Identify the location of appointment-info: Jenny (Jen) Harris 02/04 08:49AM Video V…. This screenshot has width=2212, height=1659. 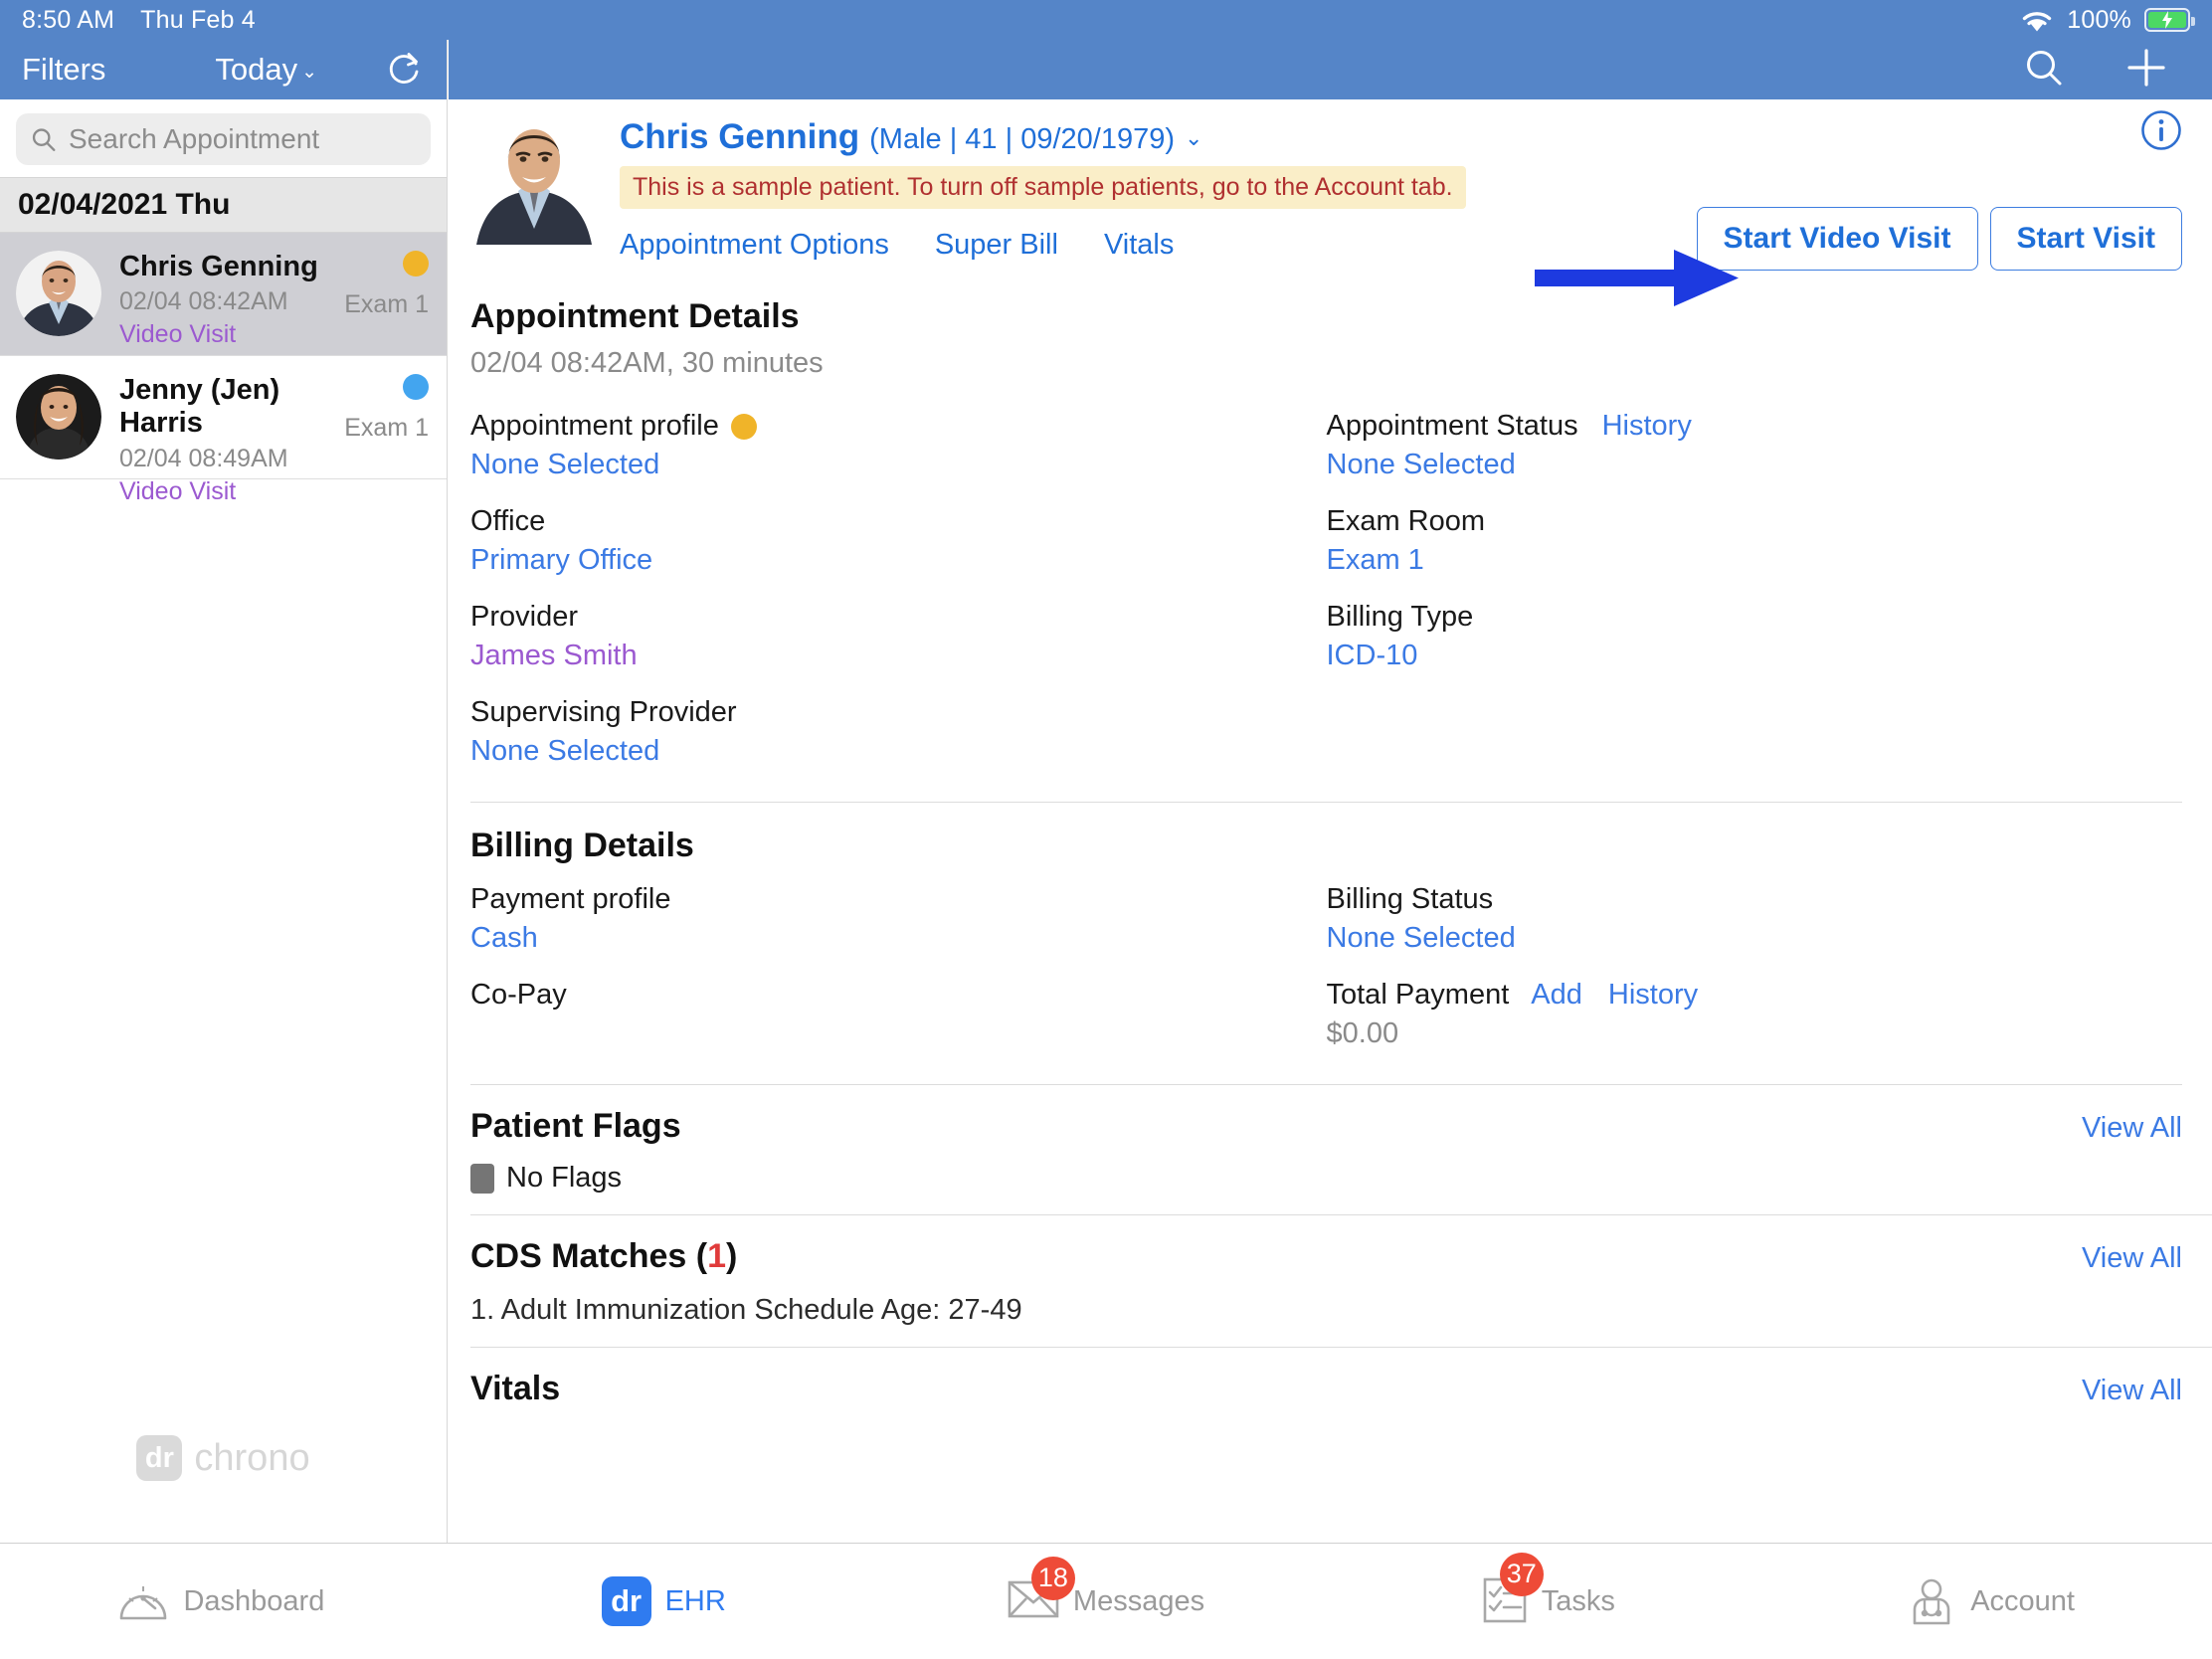
(222, 439).